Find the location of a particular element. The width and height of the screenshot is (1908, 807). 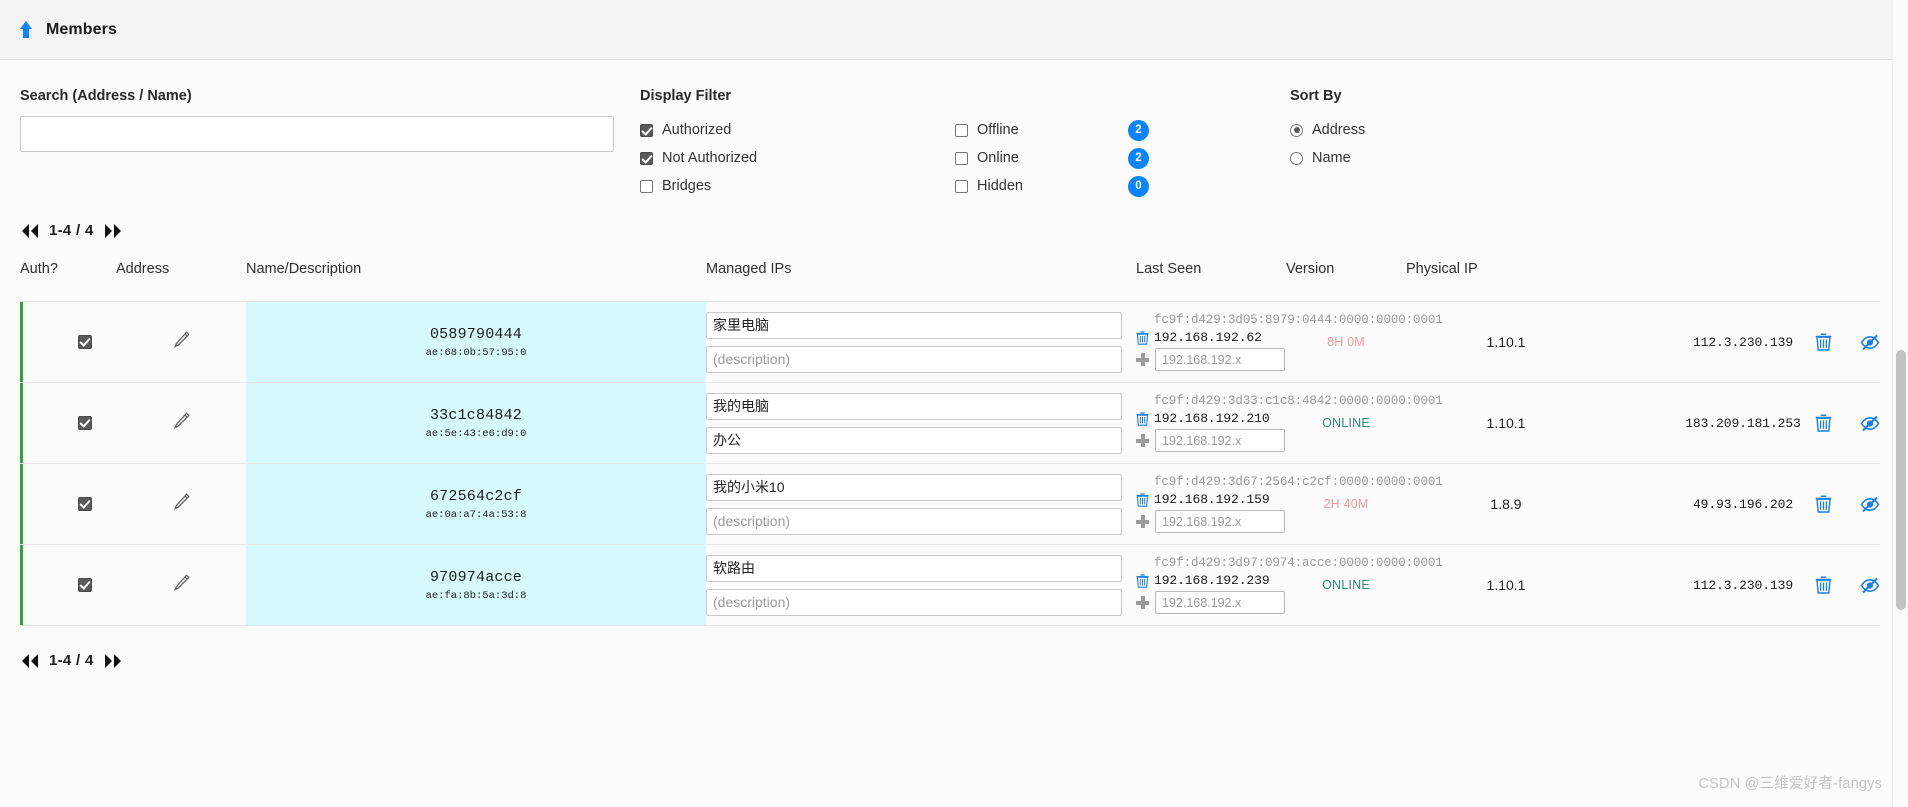

sort-by-section: Sort By Address Name is located at coordinates (1589, 144).